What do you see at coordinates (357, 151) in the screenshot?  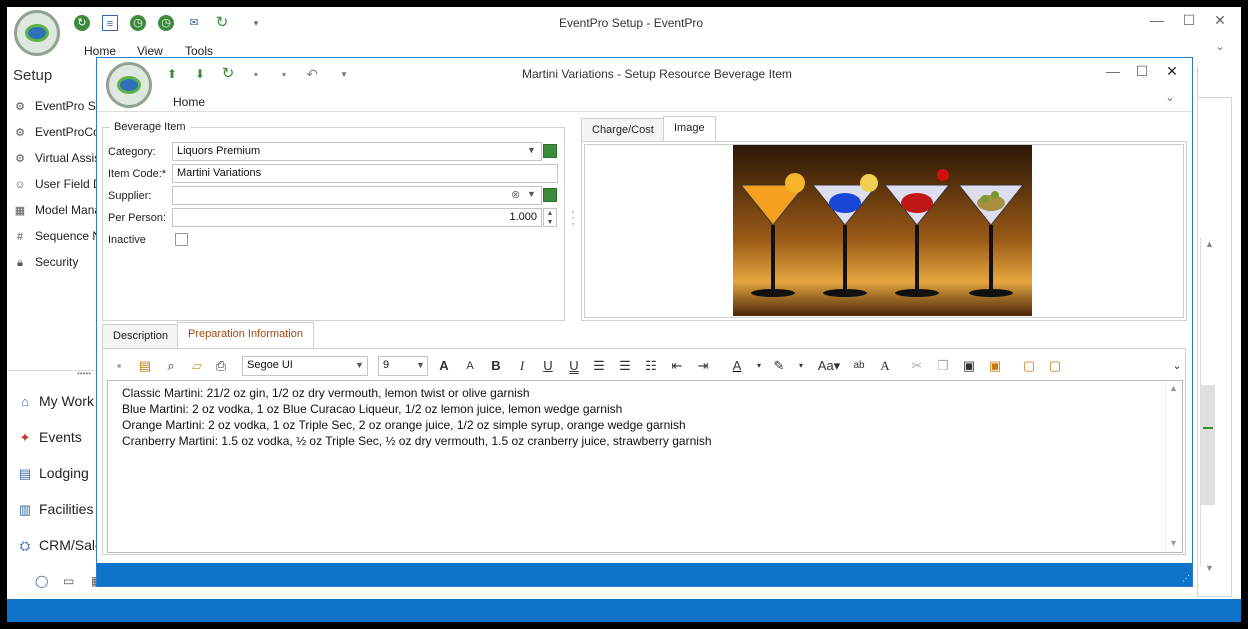 I see `category-field: Liquors Premium` at bounding box center [357, 151].